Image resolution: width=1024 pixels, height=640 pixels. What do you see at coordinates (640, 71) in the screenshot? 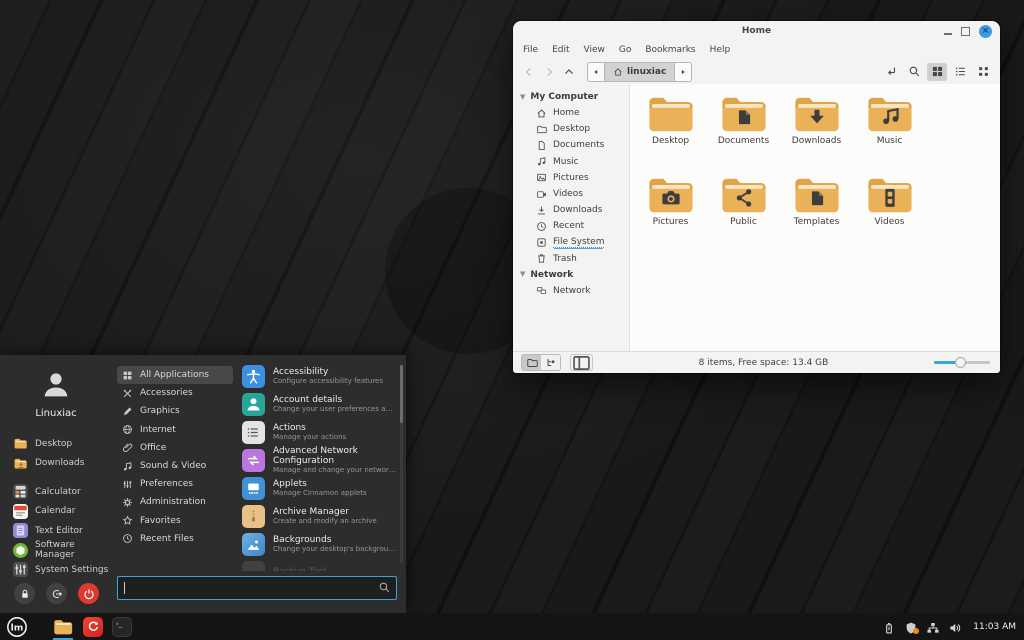
I see `breadcrumb-home-button: linuxiac` at bounding box center [640, 71].